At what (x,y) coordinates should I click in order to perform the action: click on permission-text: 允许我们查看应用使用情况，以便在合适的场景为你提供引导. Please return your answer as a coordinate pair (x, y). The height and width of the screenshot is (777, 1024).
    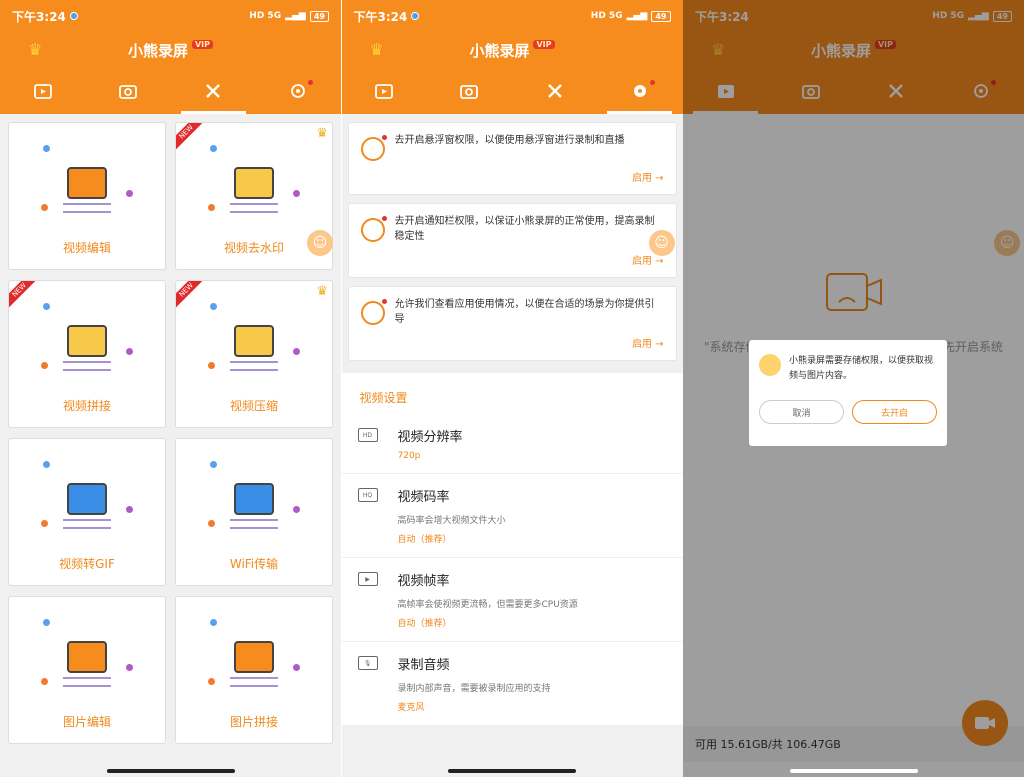
    Looking at the image, I should click on (524, 312).